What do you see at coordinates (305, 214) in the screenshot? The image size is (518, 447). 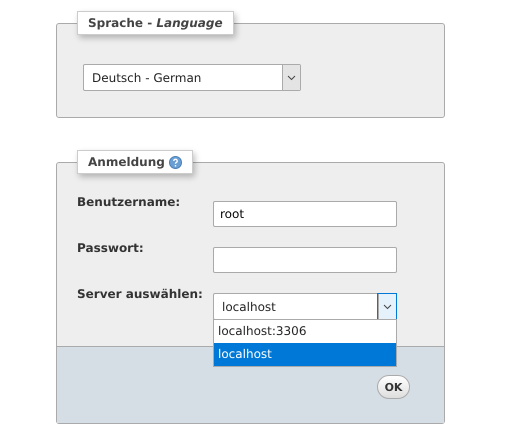 I see `username-field: root` at bounding box center [305, 214].